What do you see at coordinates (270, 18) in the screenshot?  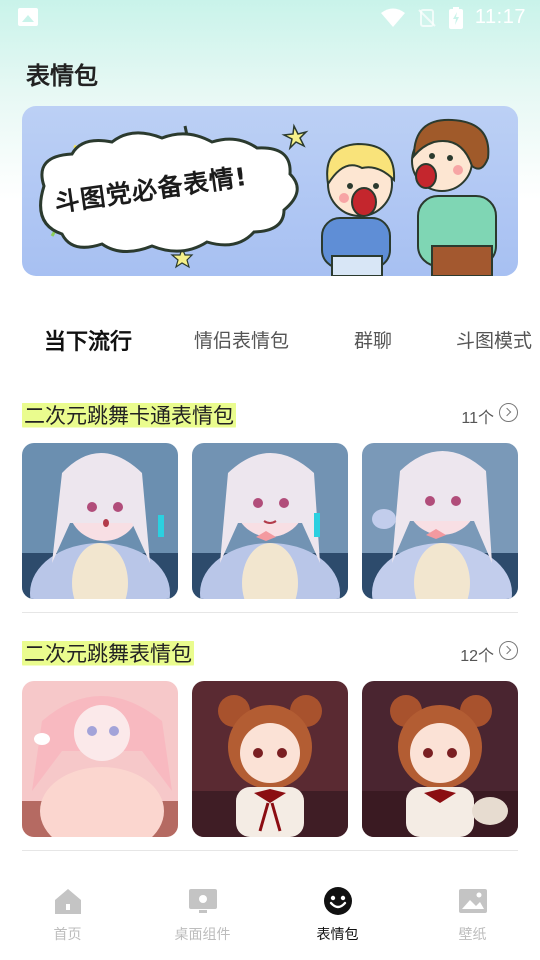 I see `status-bar: 11:17` at bounding box center [270, 18].